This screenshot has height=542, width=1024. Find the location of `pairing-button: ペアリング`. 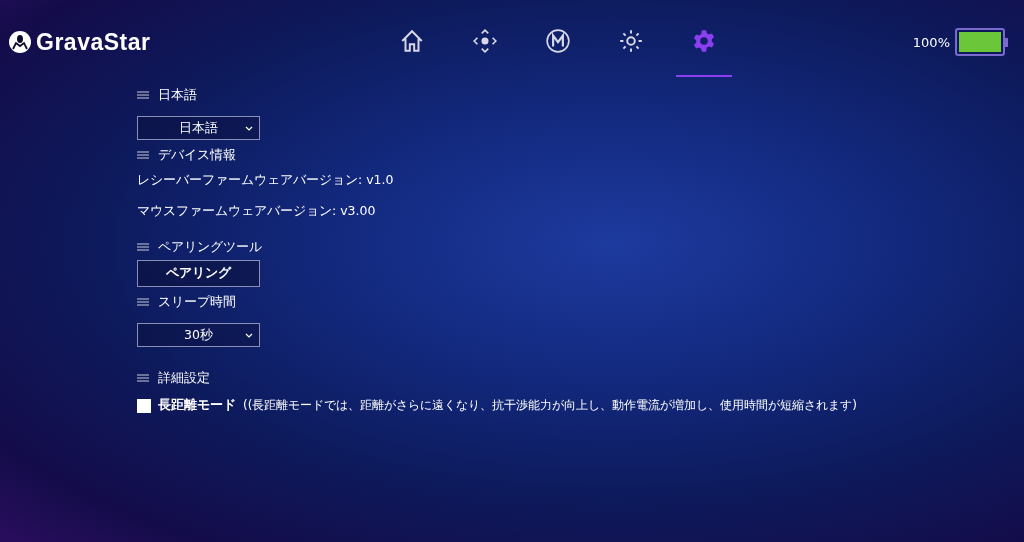

pairing-button: ペアリング is located at coordinates (198, 273).